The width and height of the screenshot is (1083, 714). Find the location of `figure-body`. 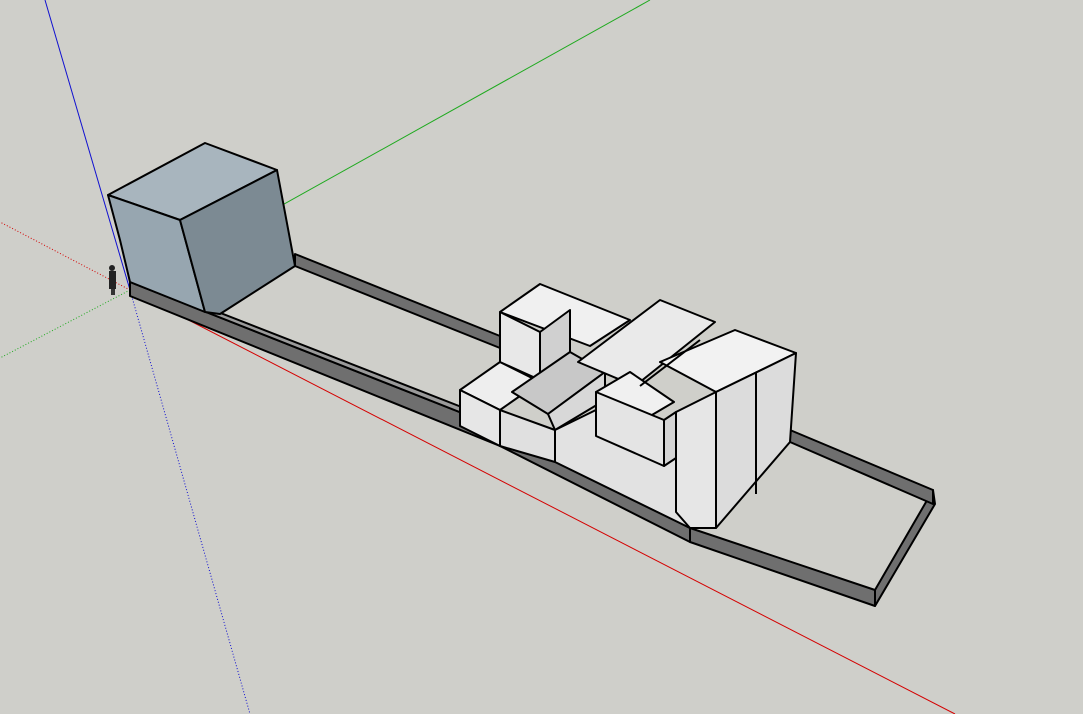

figure-body is located at coordinates (112, 280).